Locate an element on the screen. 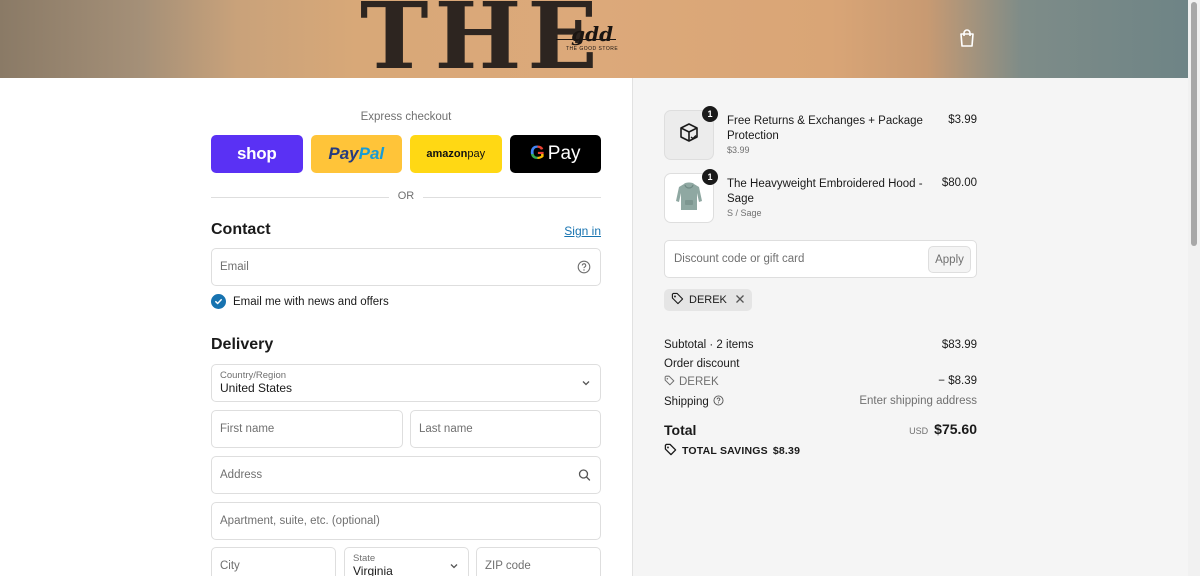  amazon-label-b: pay is located at coordinates (476, 154).